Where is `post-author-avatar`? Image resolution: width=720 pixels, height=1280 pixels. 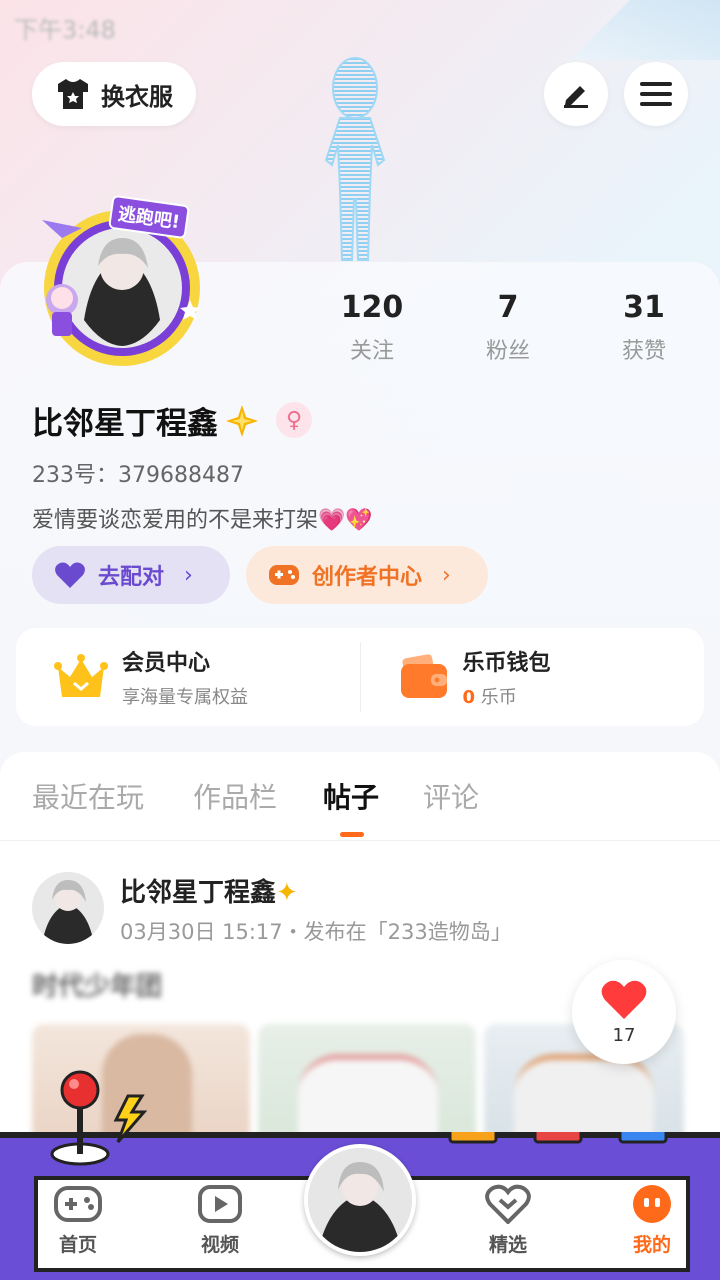 post-author-avatar is located at coordinates (68, 908).